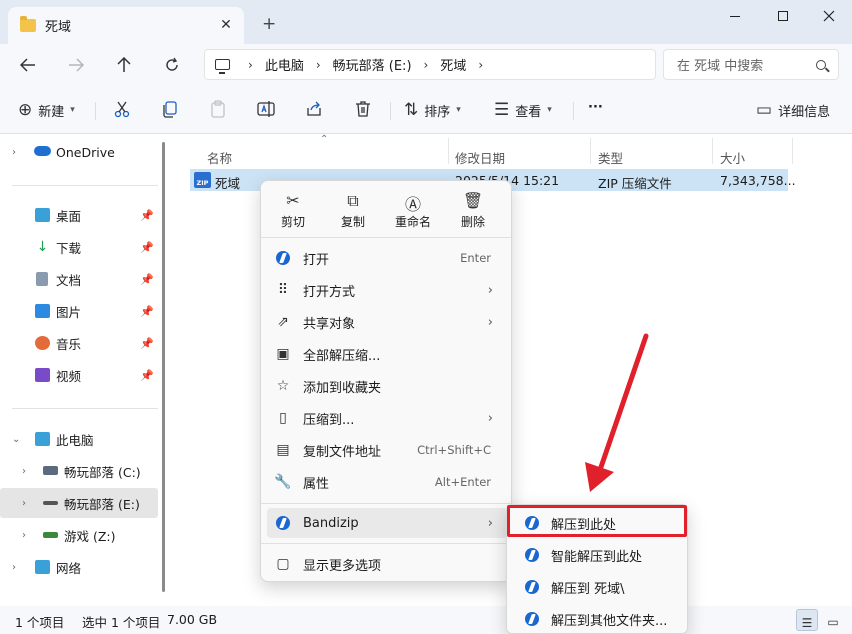  Describe the element at coordinates (635, 183) in the screenshot. I see `file-type: ZIP 压缩文件` at that location.